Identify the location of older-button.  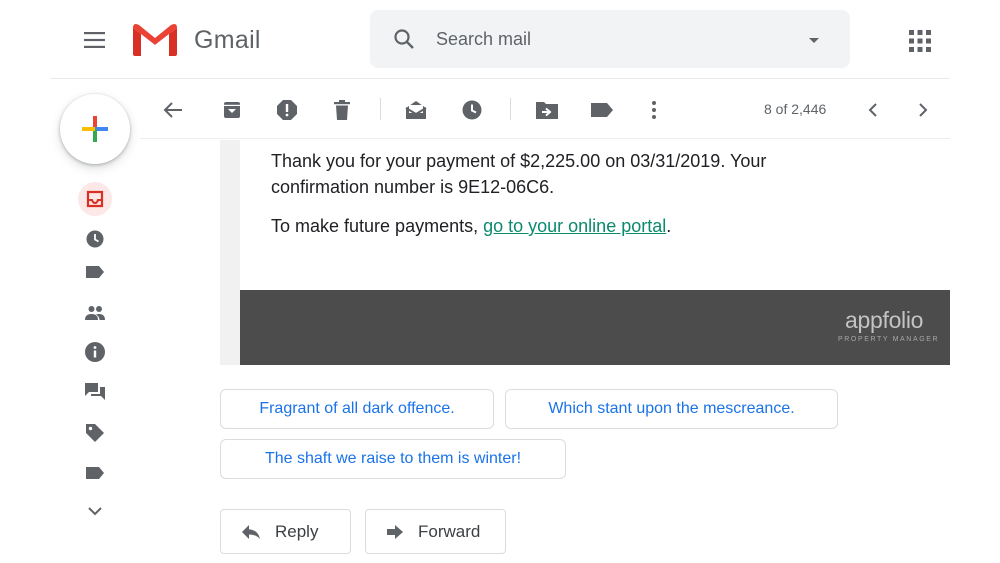
(923, 110).